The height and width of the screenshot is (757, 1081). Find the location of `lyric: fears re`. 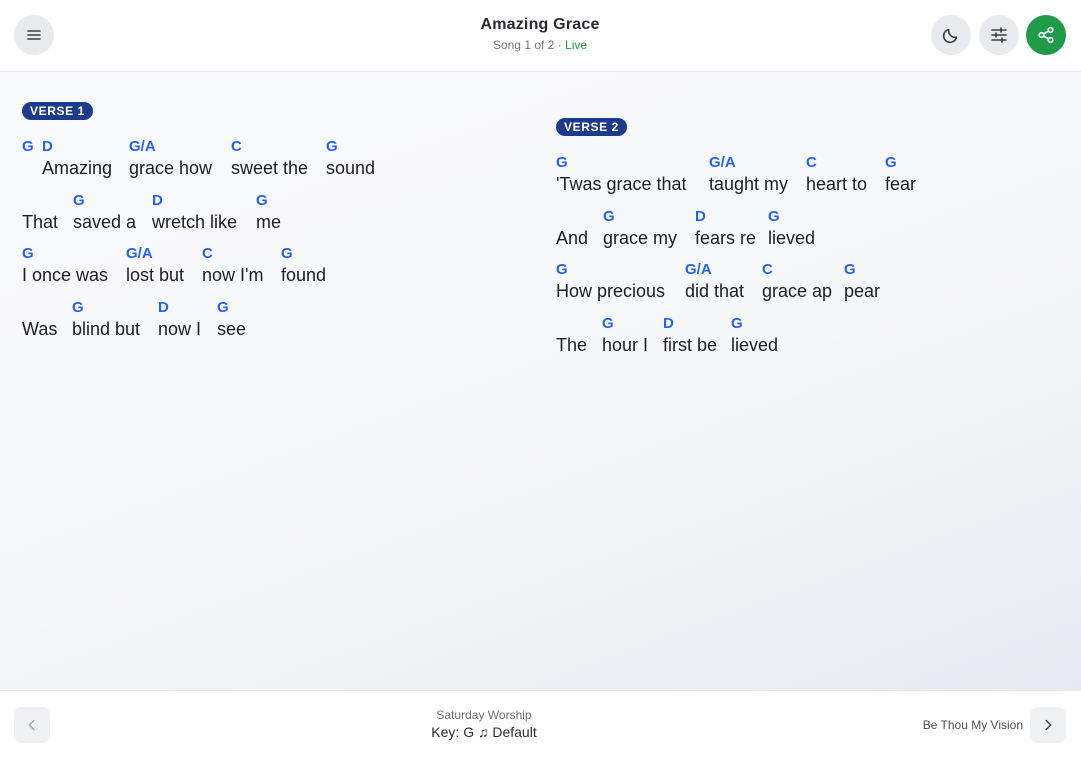

lyric: fears re is located at coordinates (726, 238).